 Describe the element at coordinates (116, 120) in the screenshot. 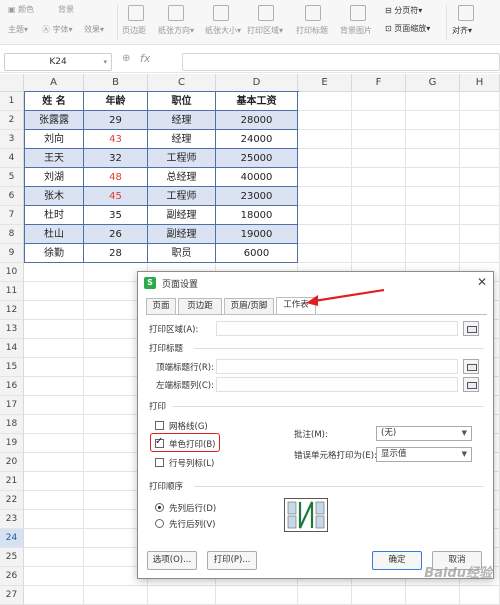

I see `table-cell: 29` at that location.